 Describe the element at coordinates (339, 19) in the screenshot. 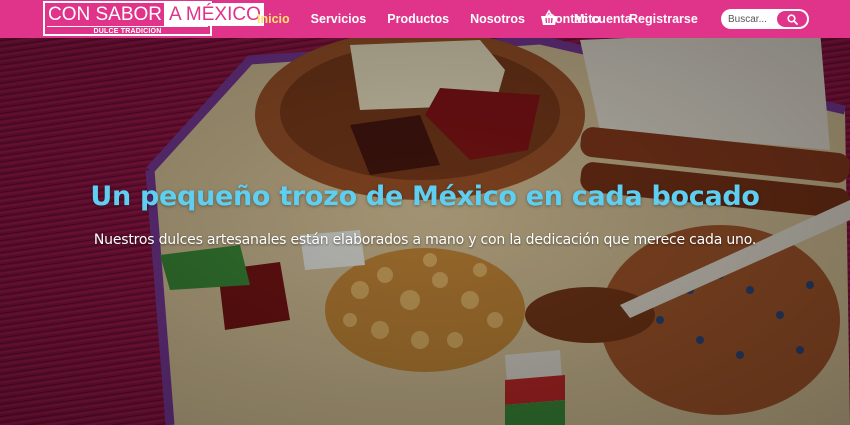

I see `nav-link-servicios: Servicios` at that location.